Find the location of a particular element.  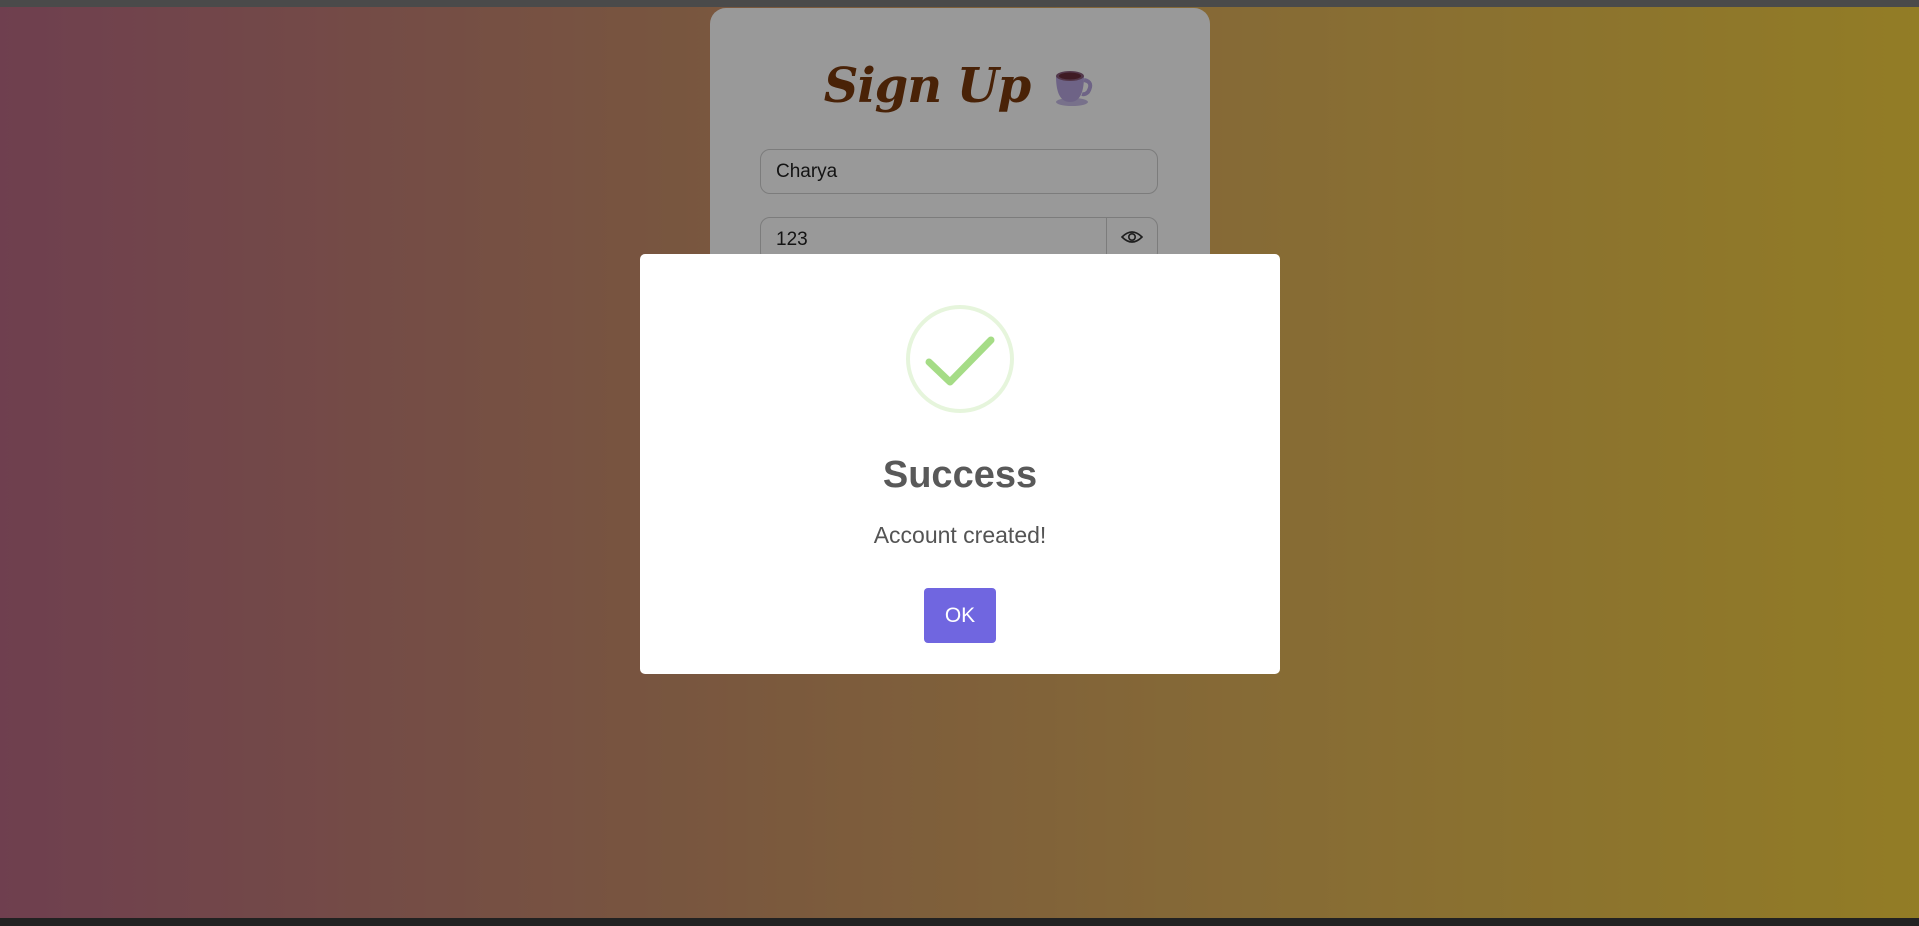

success-check-icon is located at coordinates (960, 359).